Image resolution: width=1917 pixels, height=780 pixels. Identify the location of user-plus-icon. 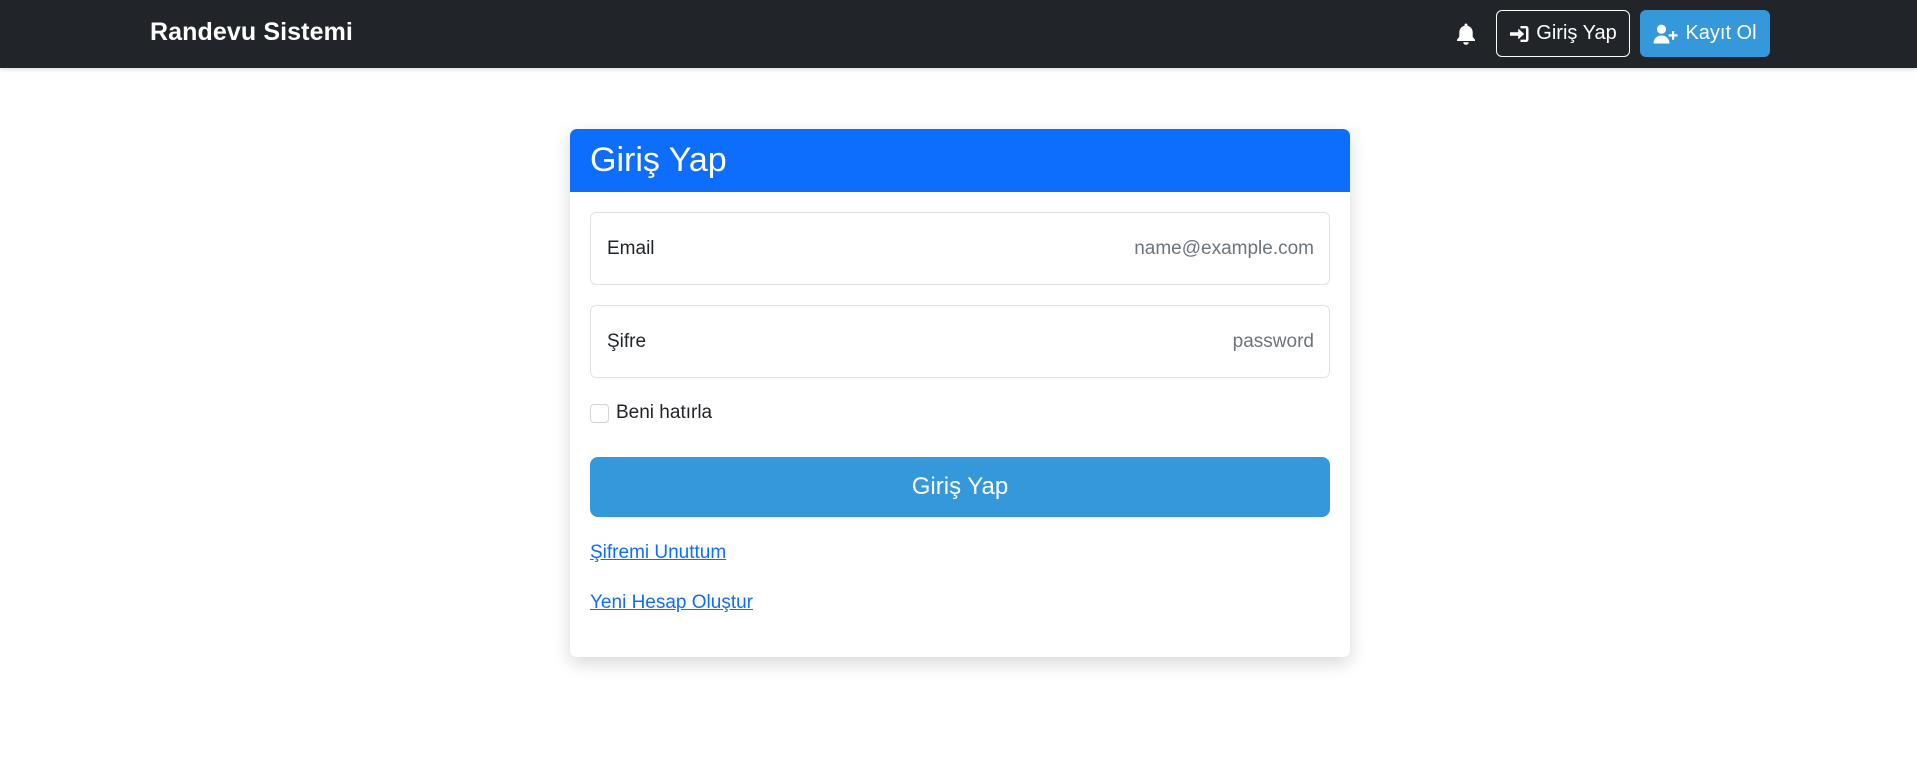
(1666, 34).